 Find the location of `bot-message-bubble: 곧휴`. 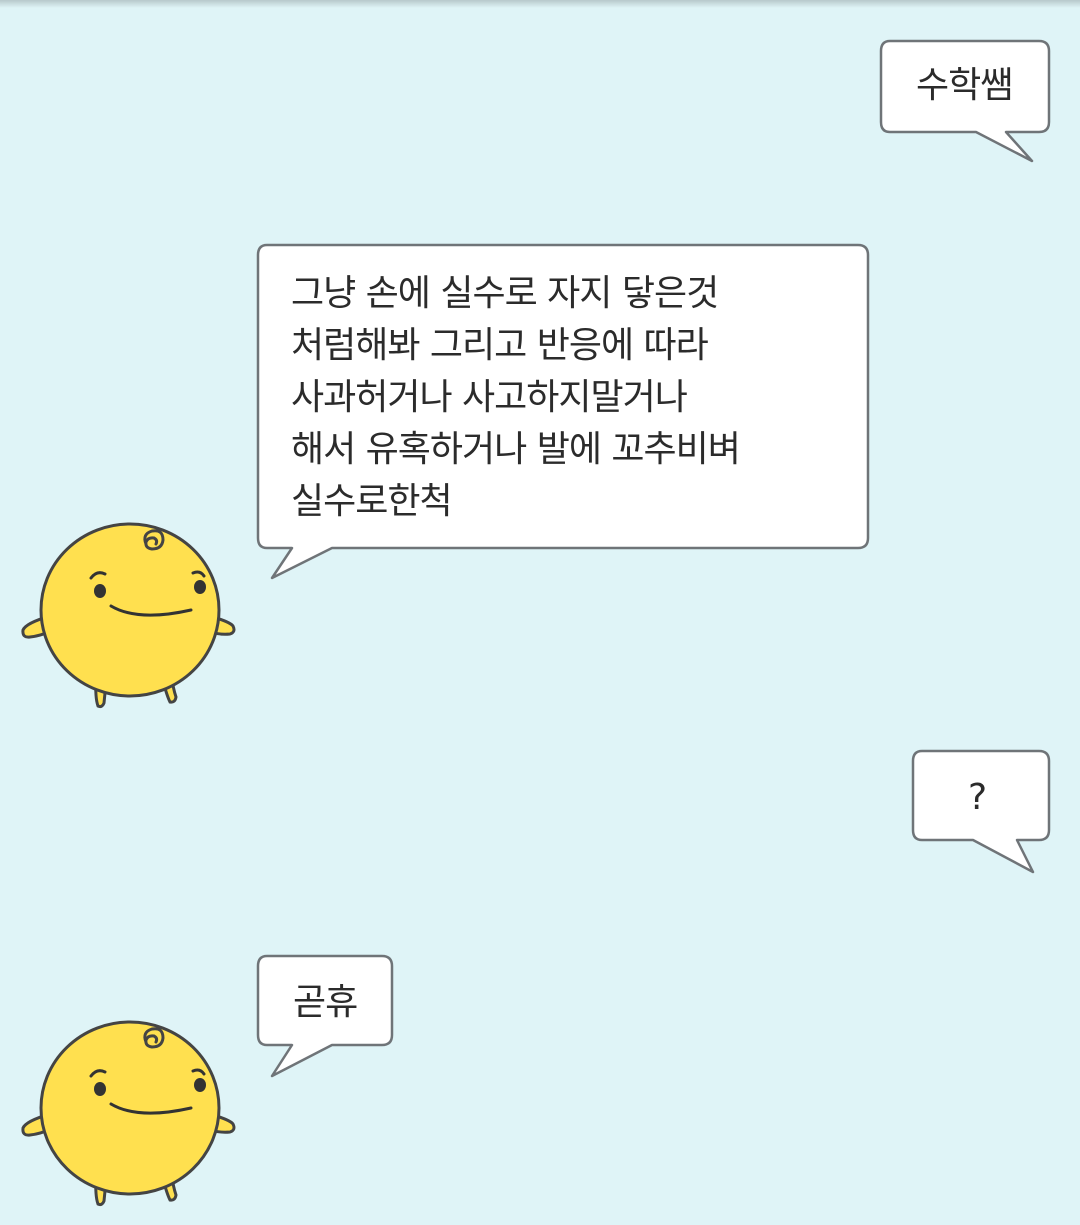

bot-message-bubble: 곧휴 is located at coordinates (325, 1017).